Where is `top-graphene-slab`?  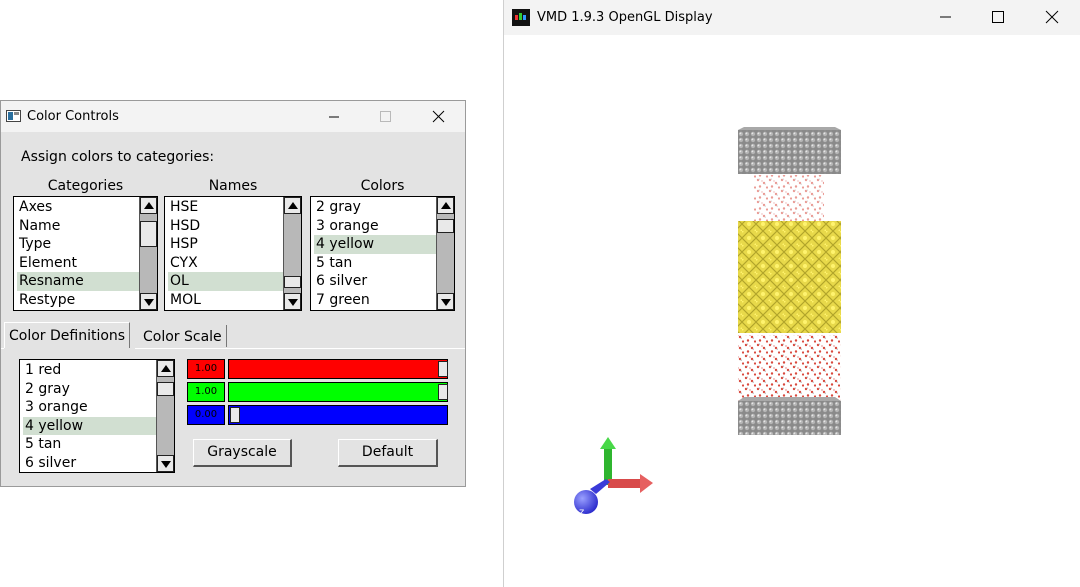 top-graphene-slab is located at coordinates (789, 150).